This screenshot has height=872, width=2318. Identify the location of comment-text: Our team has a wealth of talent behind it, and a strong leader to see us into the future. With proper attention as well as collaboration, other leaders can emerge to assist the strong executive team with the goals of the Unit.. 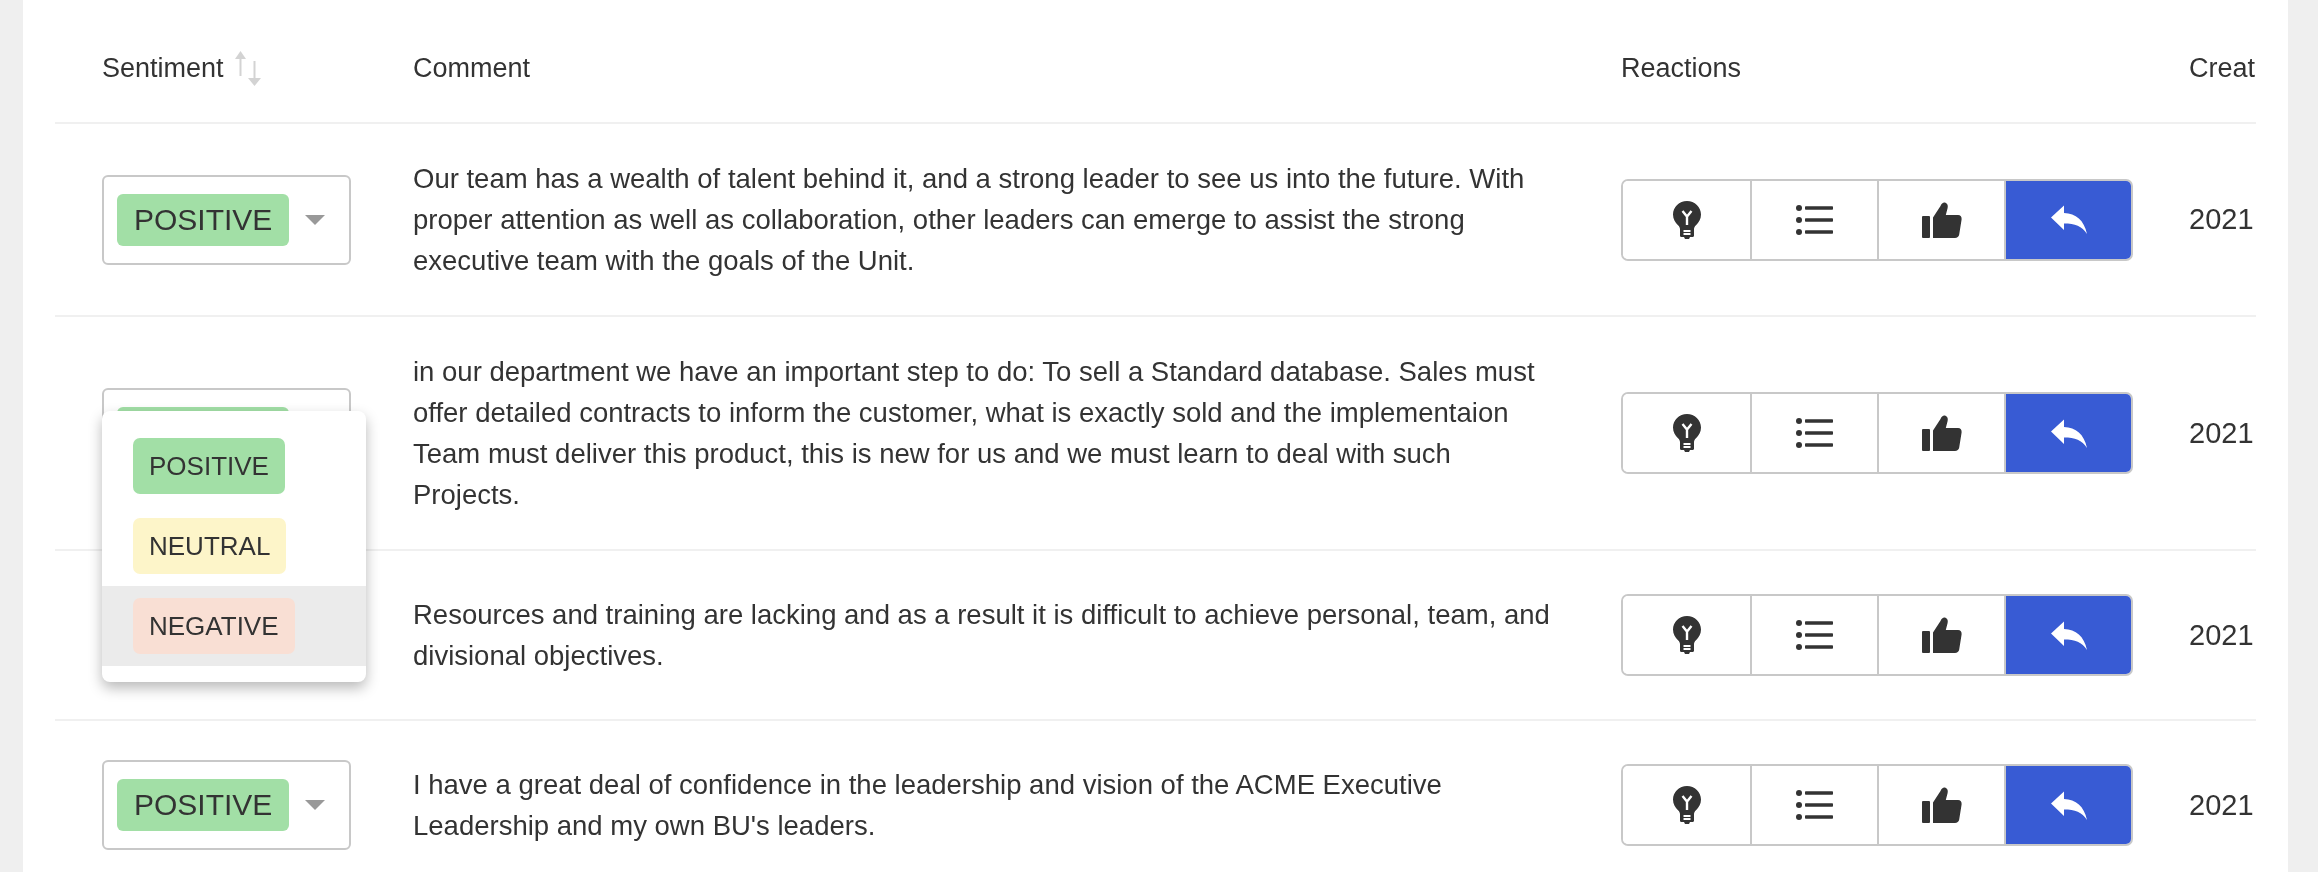
(969, 220).